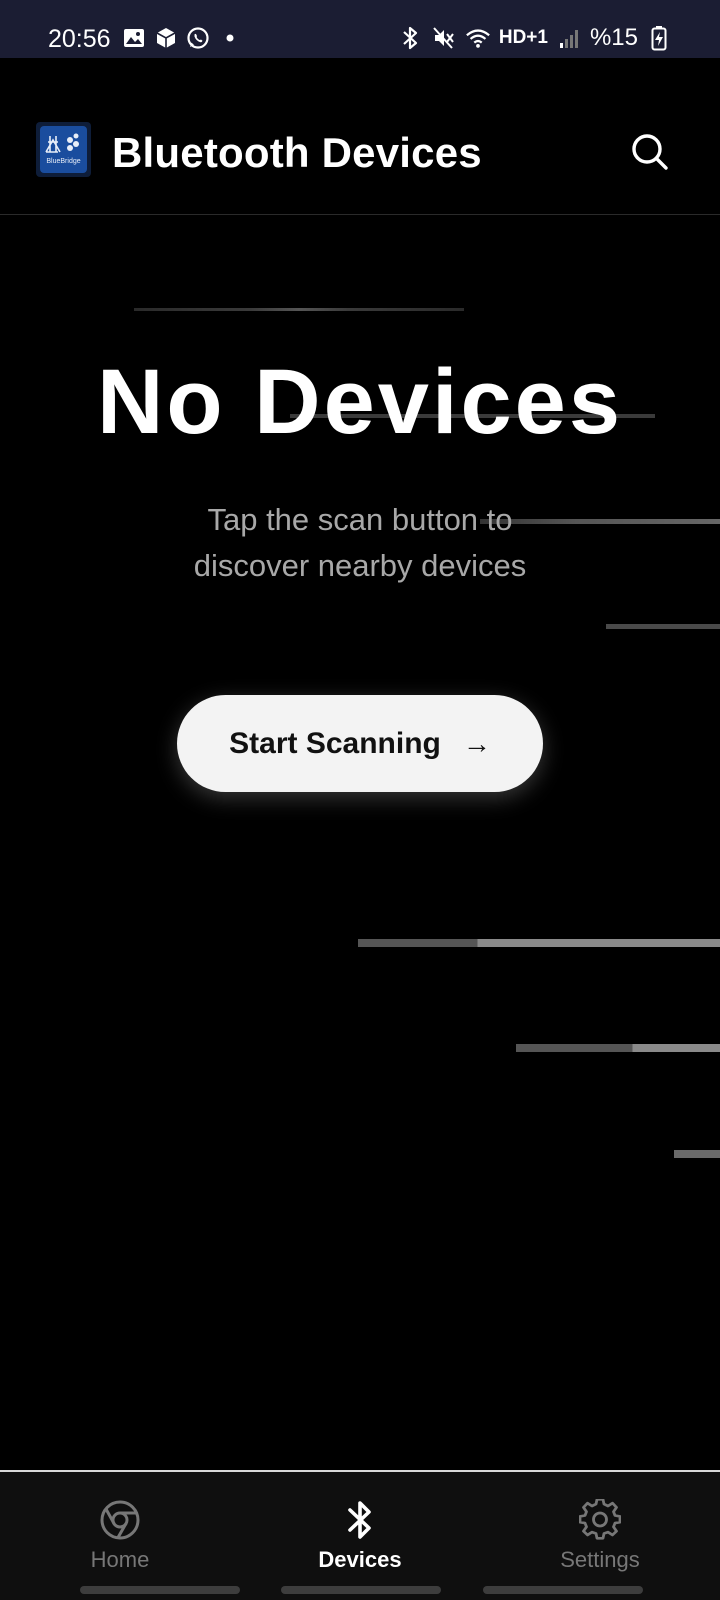 This screenshot has width=720, height=1600. I want to click on start-scanning-button: Start Scanning →, so click(360, 743).